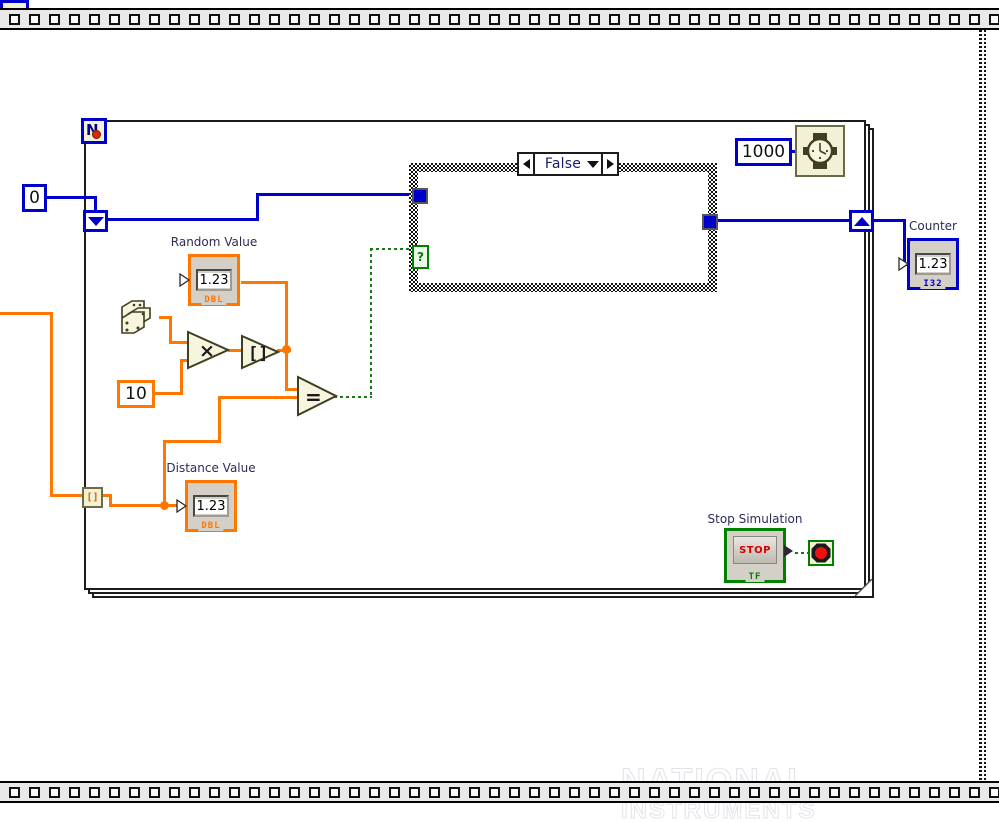 The width and height of the screenshot is (999, 822). What do you see at coordinates (863, 587) in the screenshot?
I see `loop-resize-handle` at bounding box center [863, 587].